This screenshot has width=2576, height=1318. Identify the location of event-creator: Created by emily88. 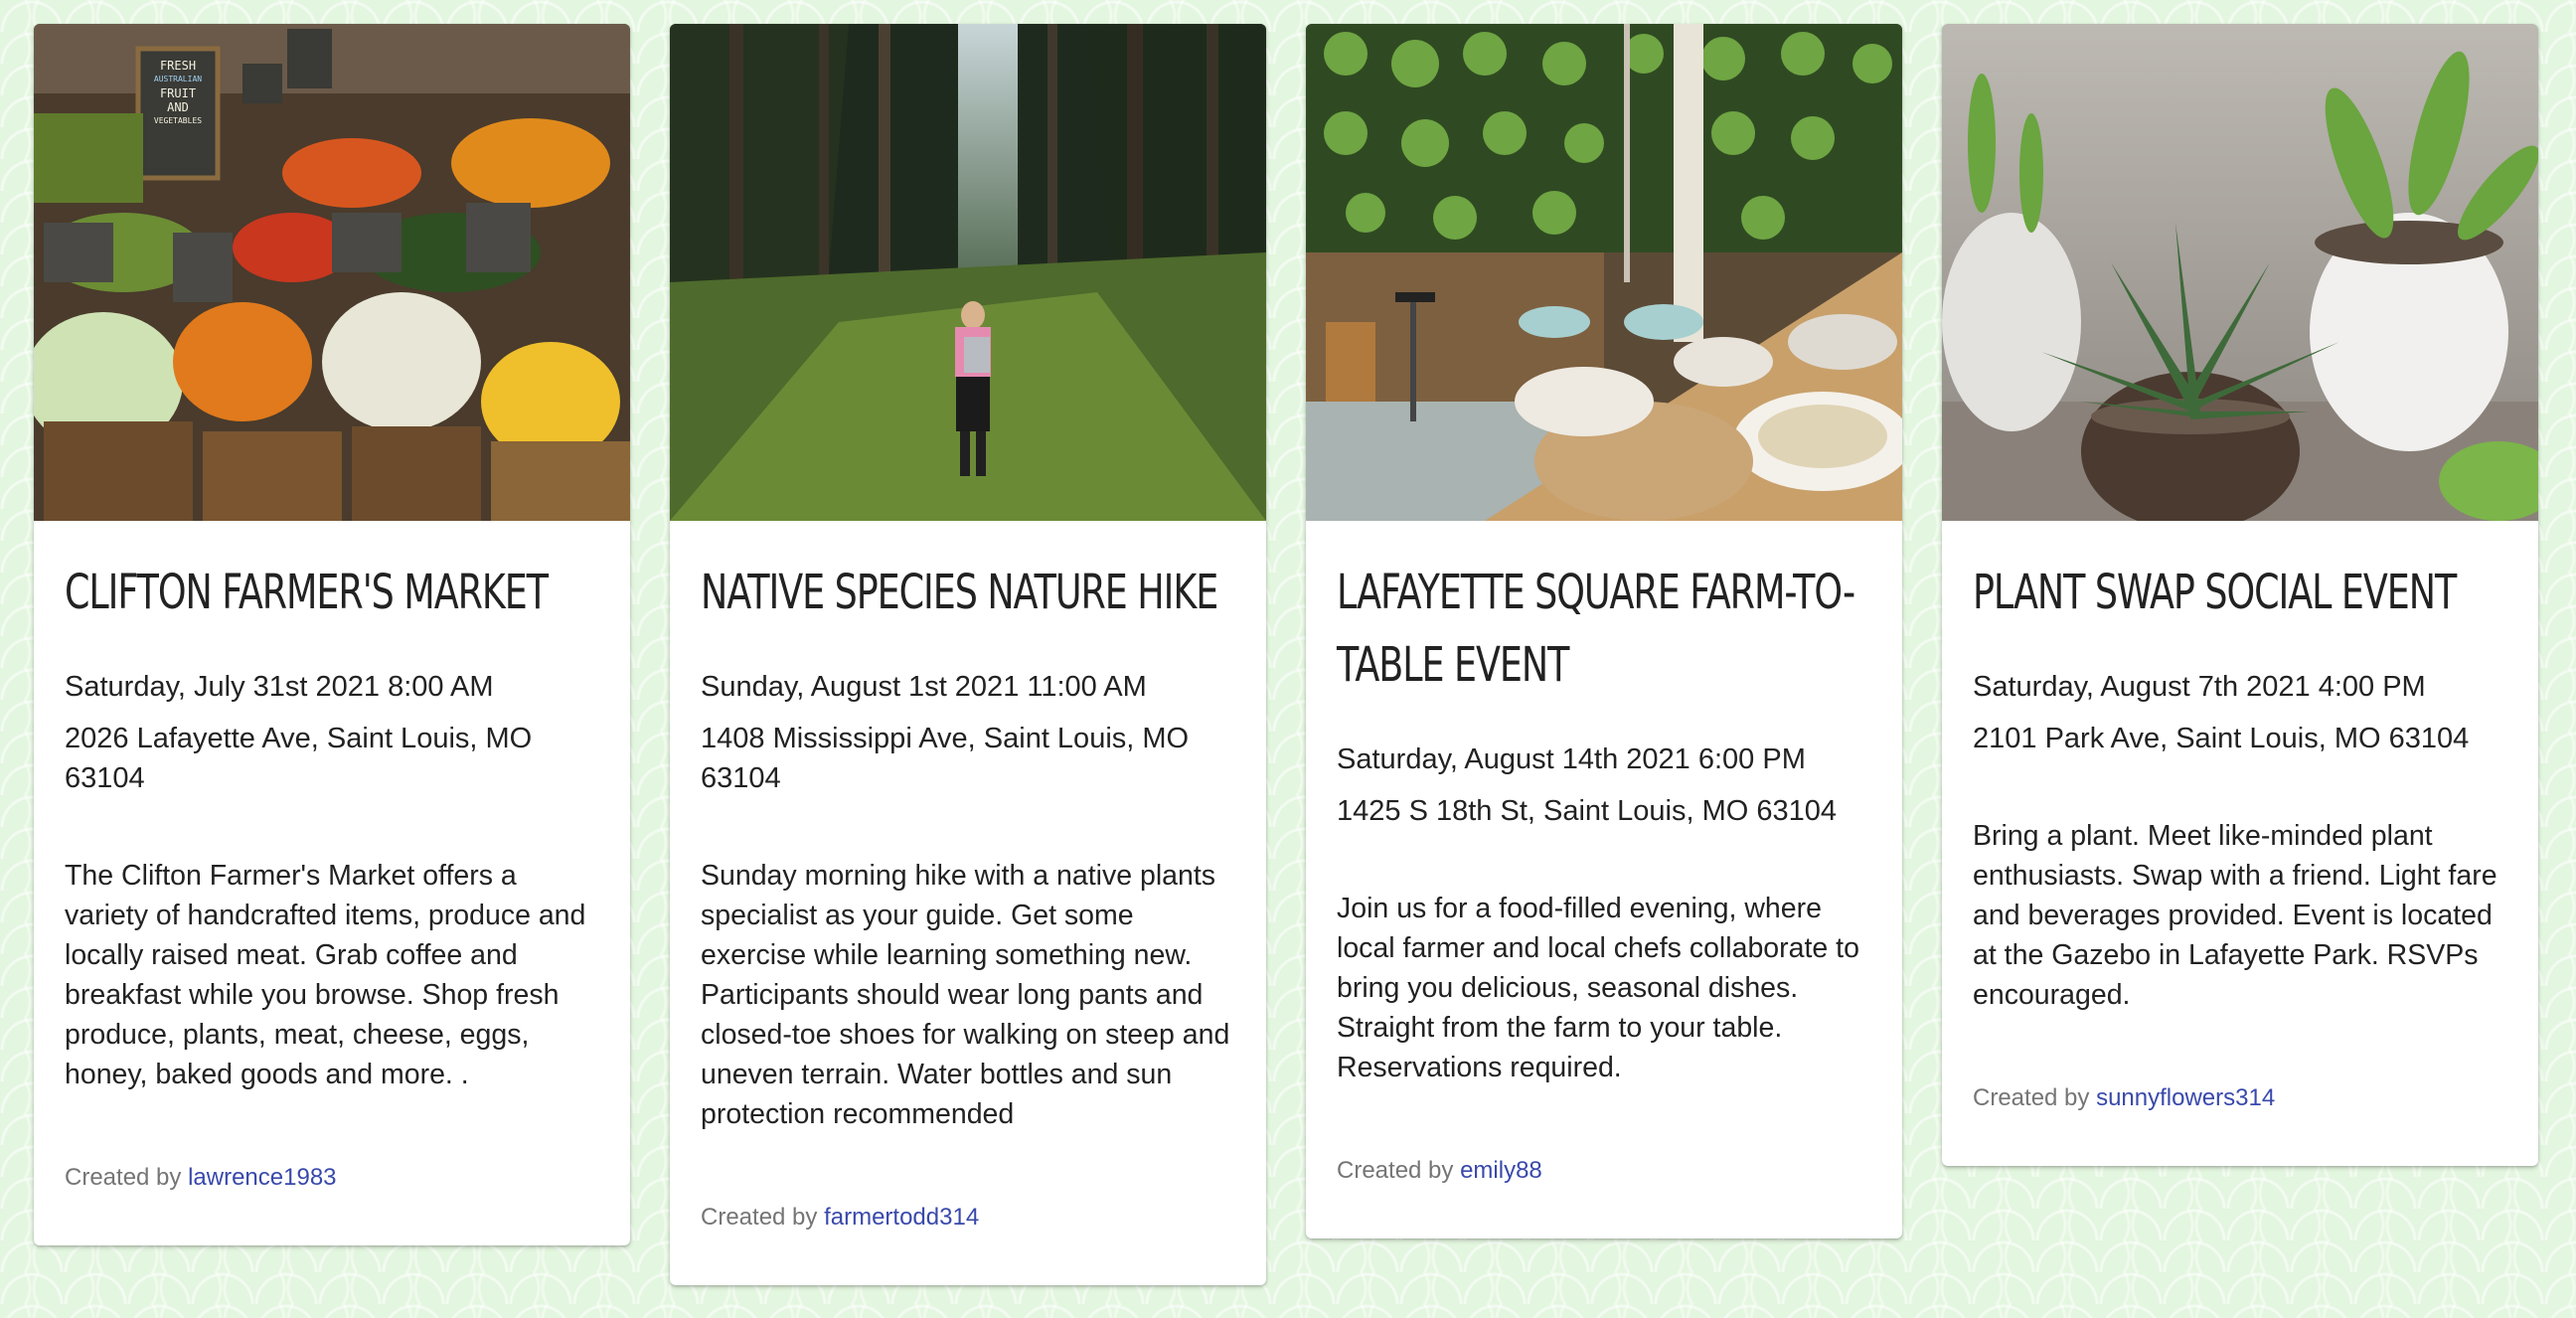
(1604, 1171).